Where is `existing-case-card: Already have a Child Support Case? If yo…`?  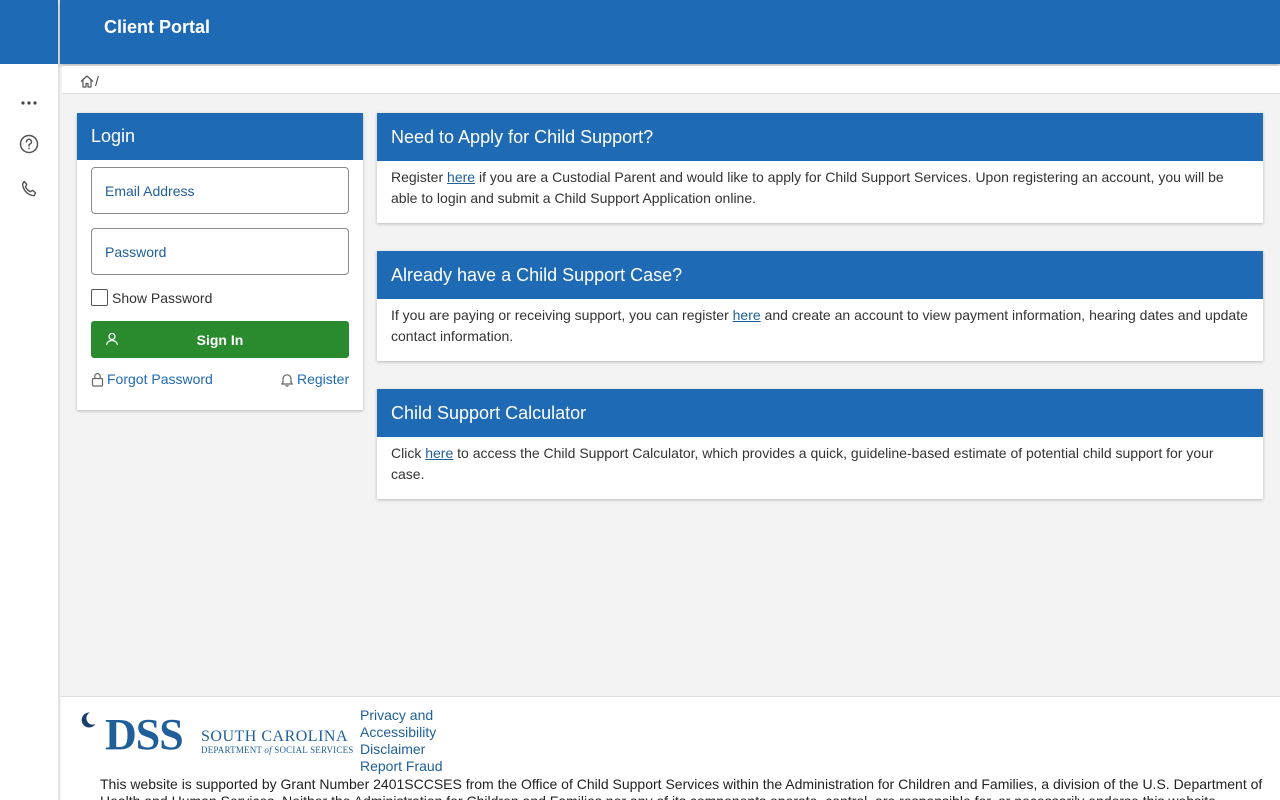
existing-case-card: Already have a Child Support Case? If yo… is located at coordinates (820, 306).